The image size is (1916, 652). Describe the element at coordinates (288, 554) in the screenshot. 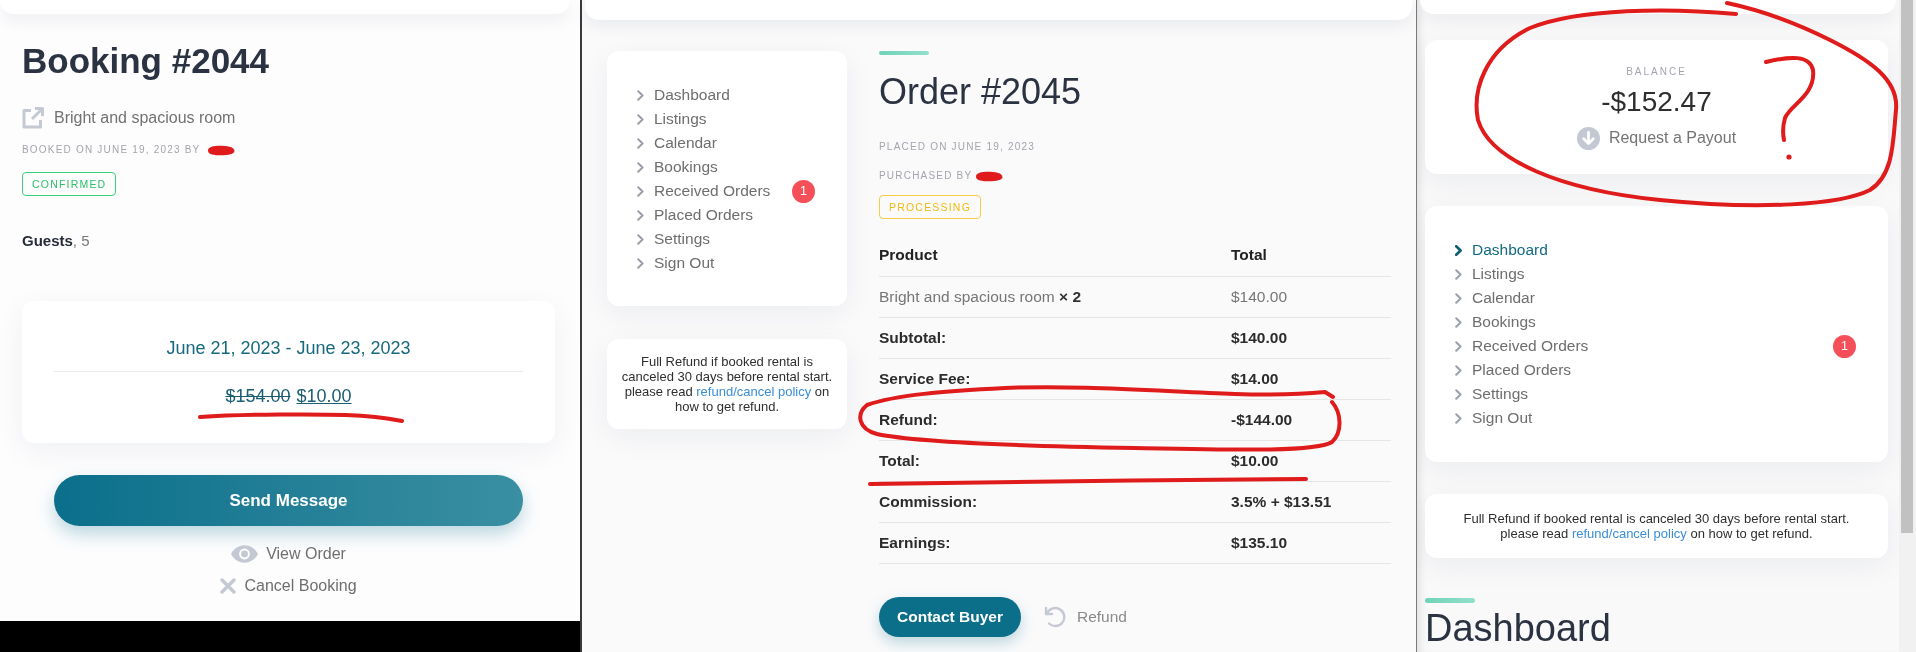

I see `action-link: View Order` at that location.